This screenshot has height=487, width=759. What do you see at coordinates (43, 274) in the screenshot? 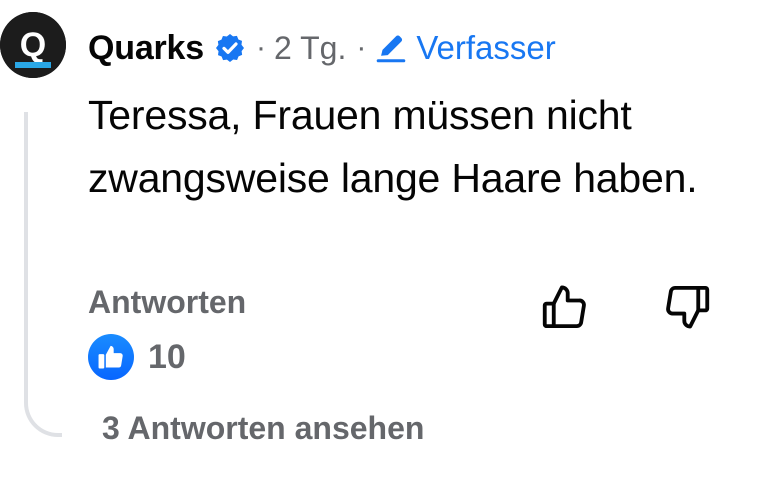
I see `thread-connector-line` at bounding box center [43, 274].